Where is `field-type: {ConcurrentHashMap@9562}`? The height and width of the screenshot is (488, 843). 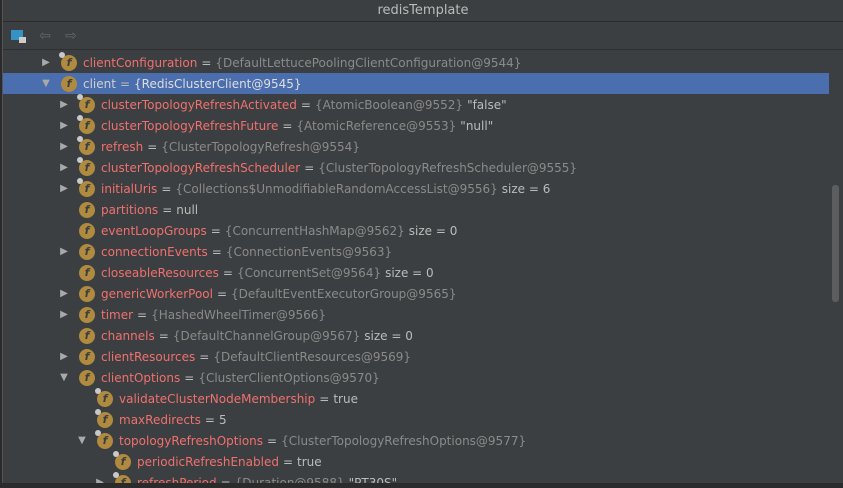
field-type: {ConcurrentHashMap@9562} is located at coordinates (314, 230).